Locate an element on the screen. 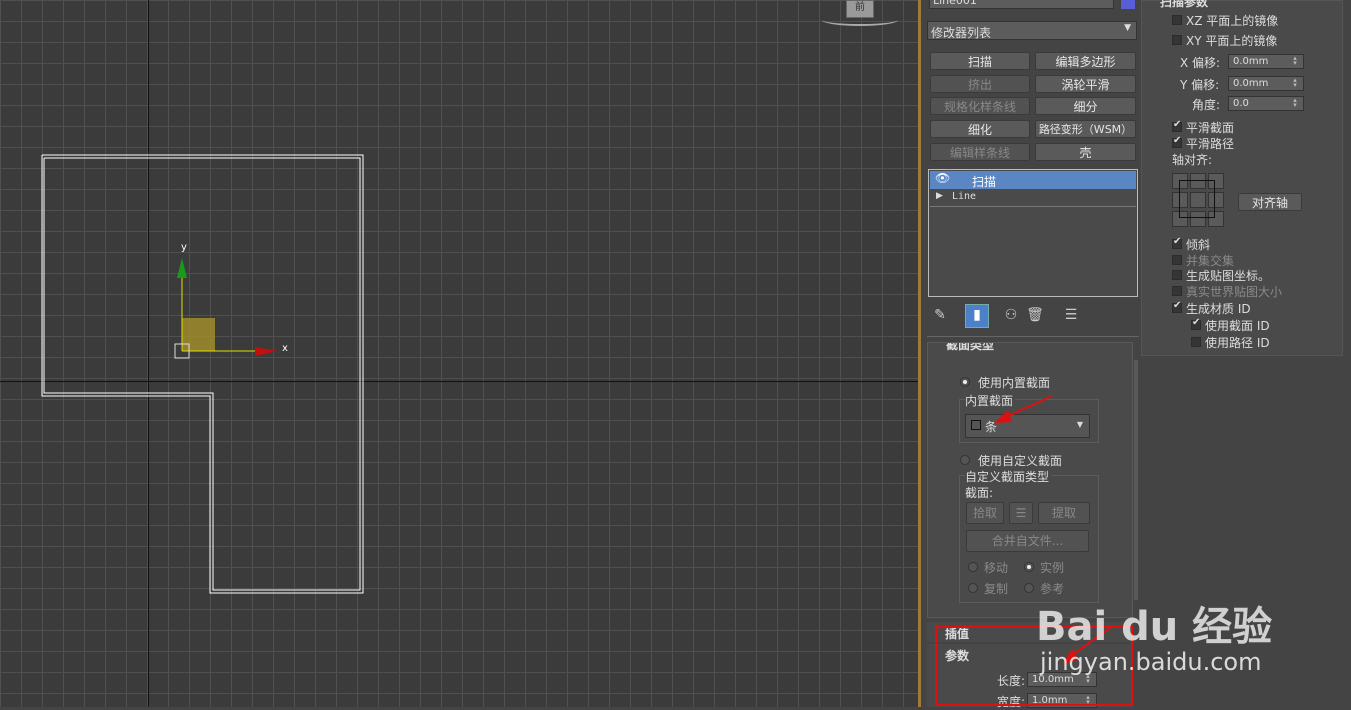  builtin-section-dropdown: 条 ▼ is located at coordinates (1027, 426).